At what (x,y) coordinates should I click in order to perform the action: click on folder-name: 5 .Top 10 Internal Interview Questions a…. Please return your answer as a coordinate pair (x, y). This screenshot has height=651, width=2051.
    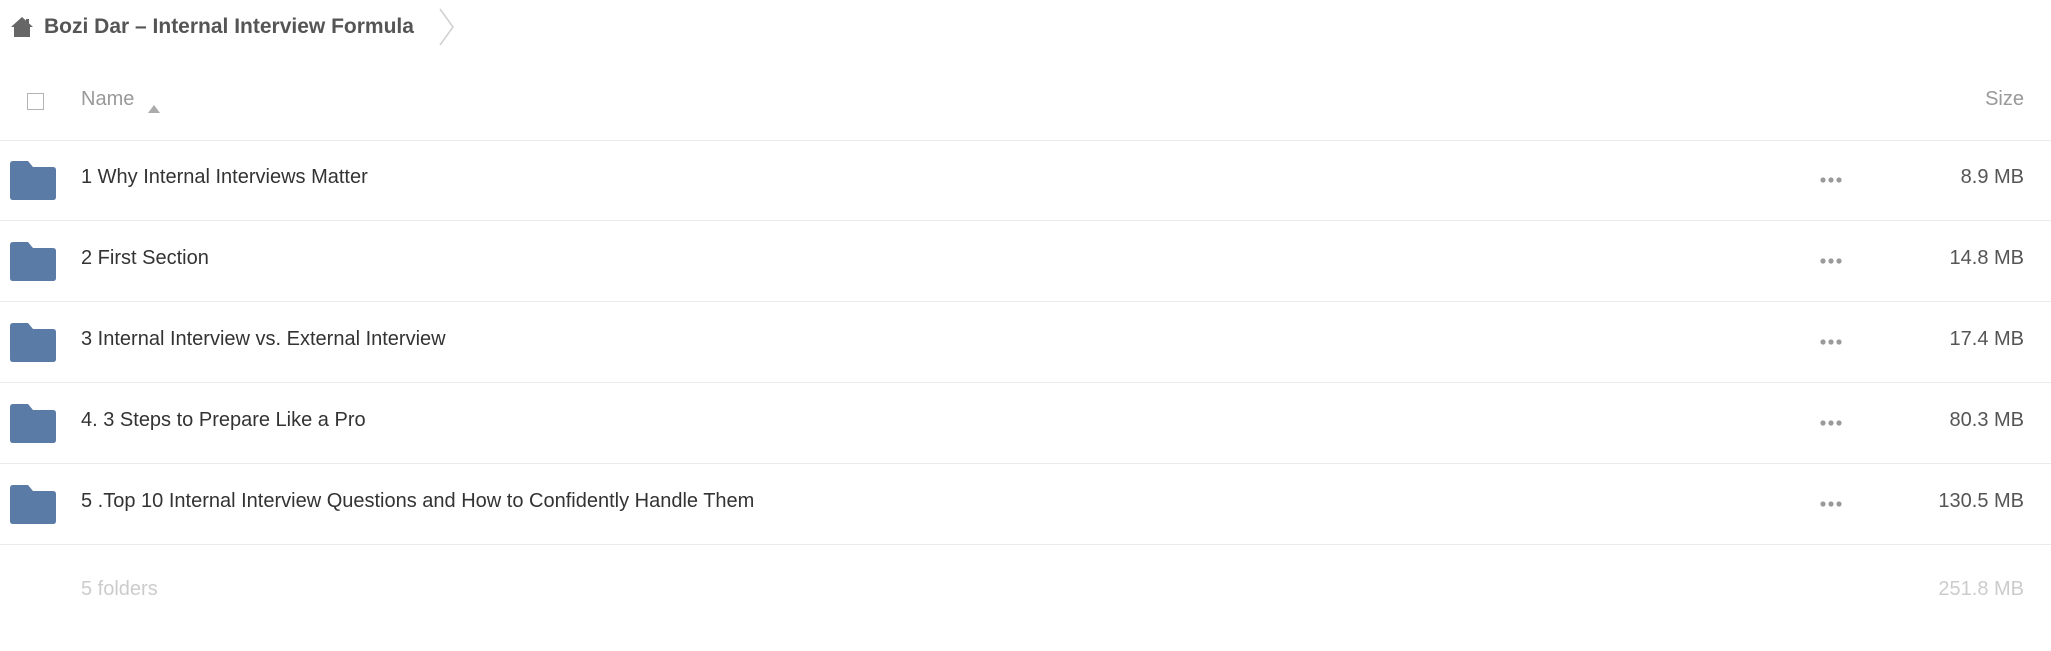
    Looking at the image, I should click on (417, 501).